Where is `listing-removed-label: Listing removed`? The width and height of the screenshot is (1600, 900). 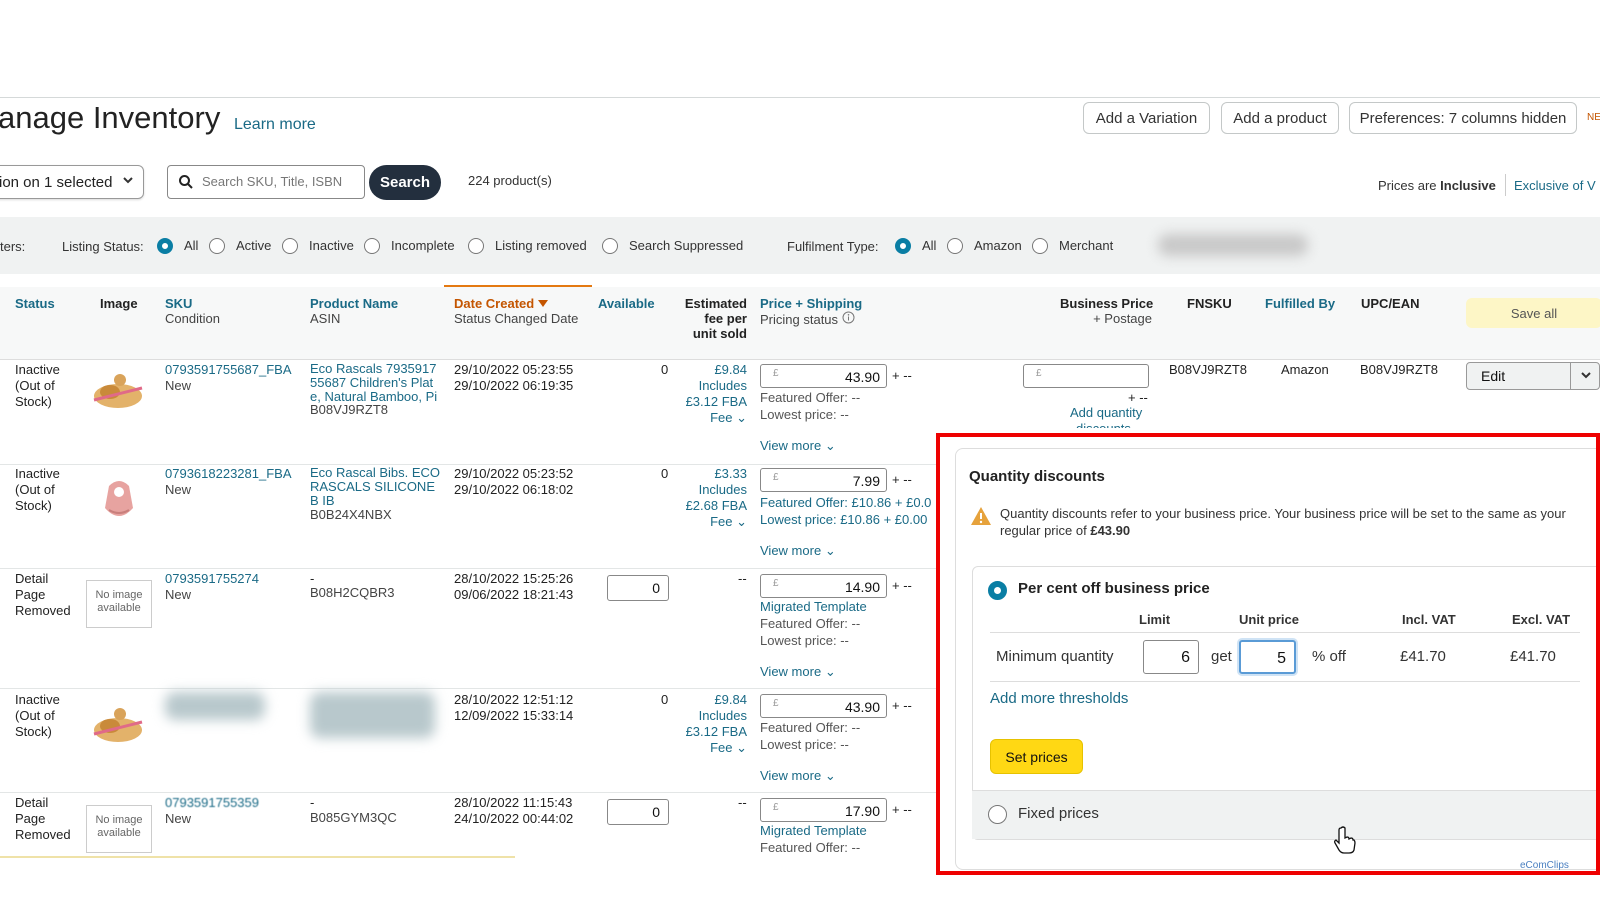 listing-removed-label: Listing removed is located at coordinates (541, 245).